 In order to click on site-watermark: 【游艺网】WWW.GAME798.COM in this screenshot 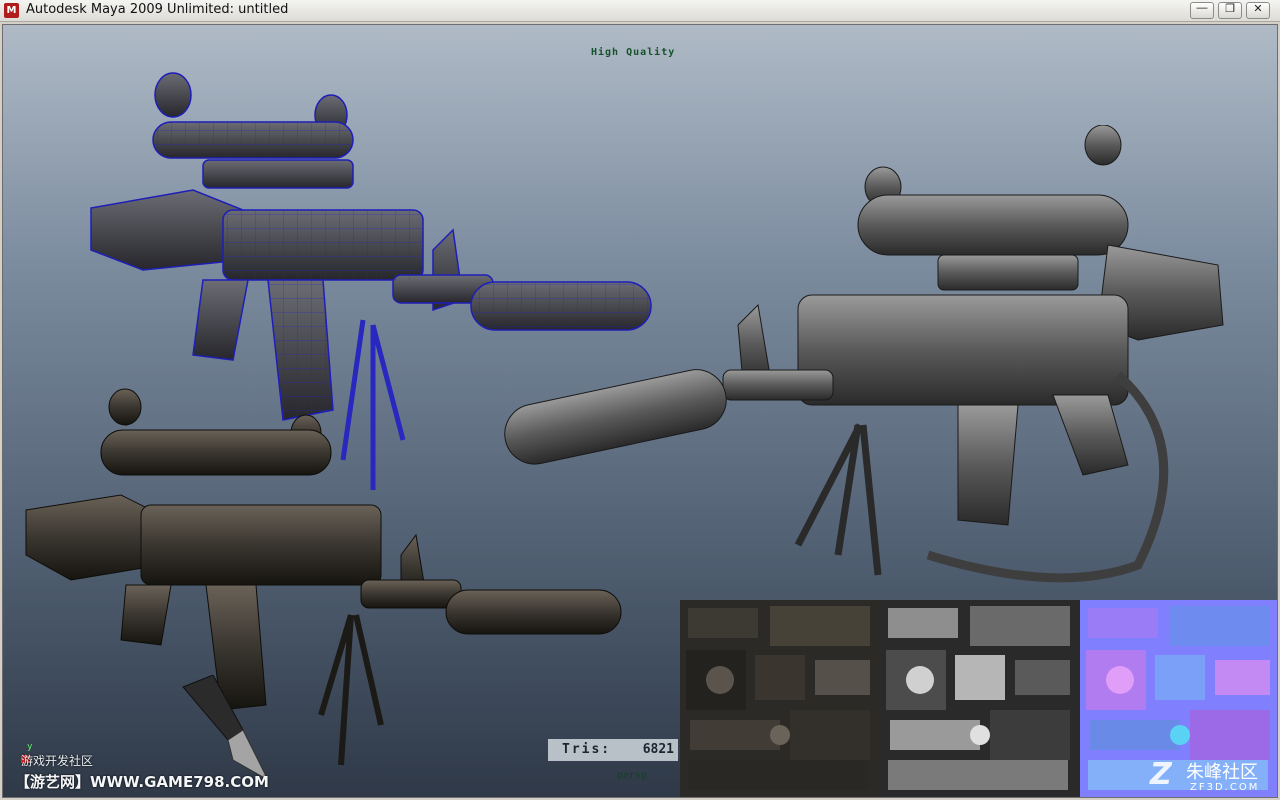, I will do `click(142, 782)`.